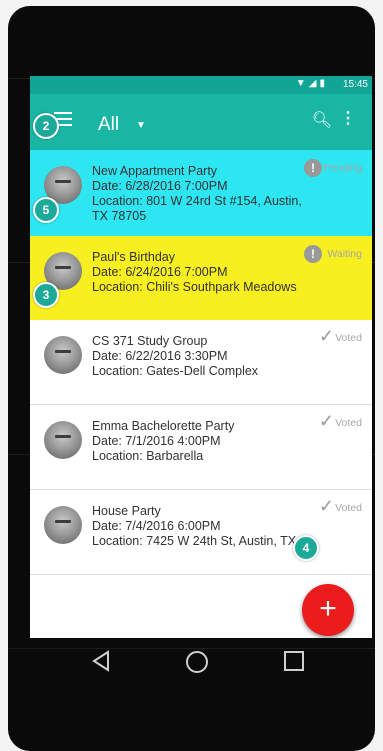  I want to click on filter-dropdown: All, so click(108, 125).